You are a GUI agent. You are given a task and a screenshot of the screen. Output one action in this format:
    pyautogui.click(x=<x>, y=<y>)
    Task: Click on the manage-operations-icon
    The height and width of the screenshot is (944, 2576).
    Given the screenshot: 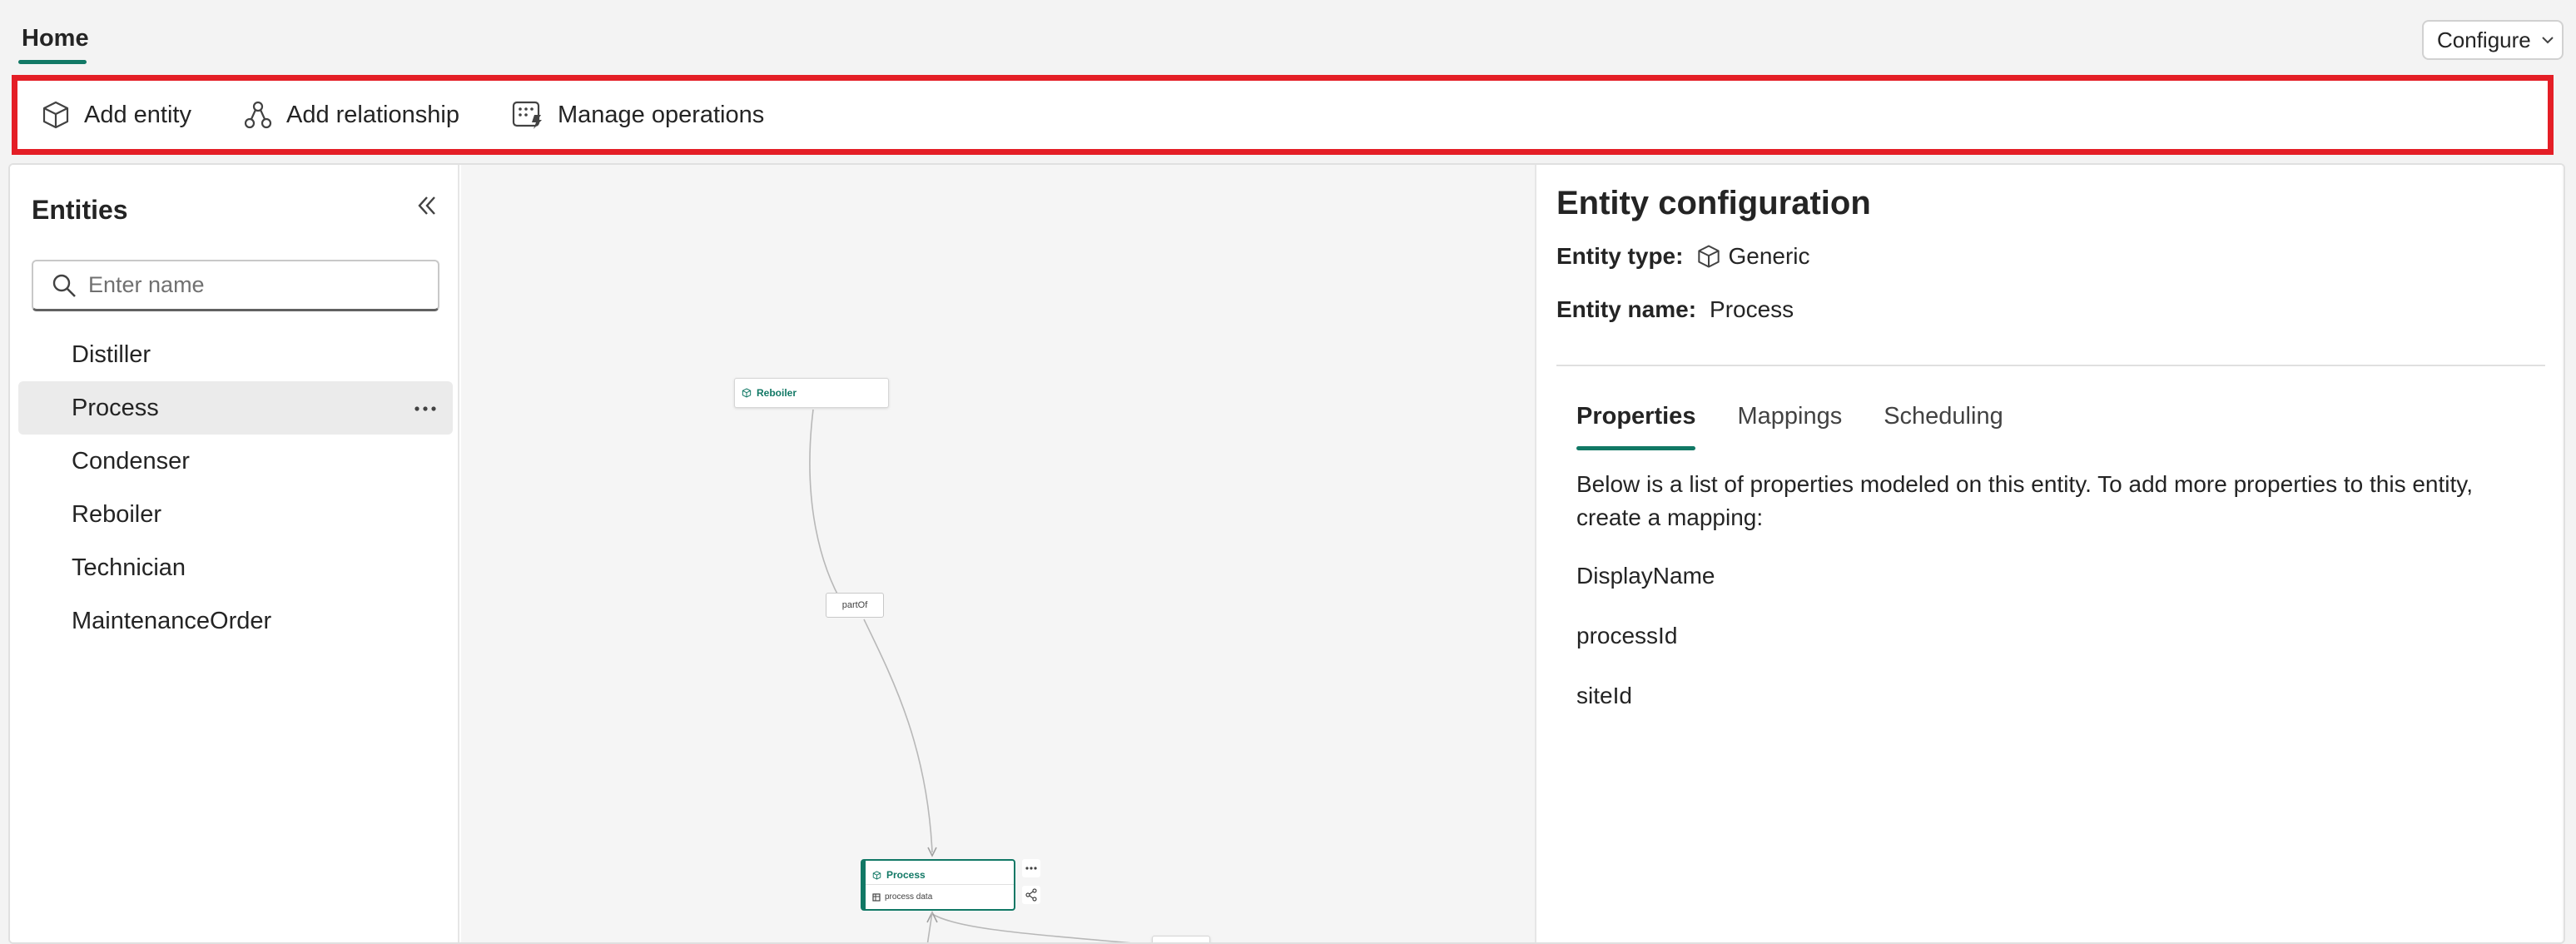 What is the action you would take?
    pyautogui.click(x=527, y=115)
    